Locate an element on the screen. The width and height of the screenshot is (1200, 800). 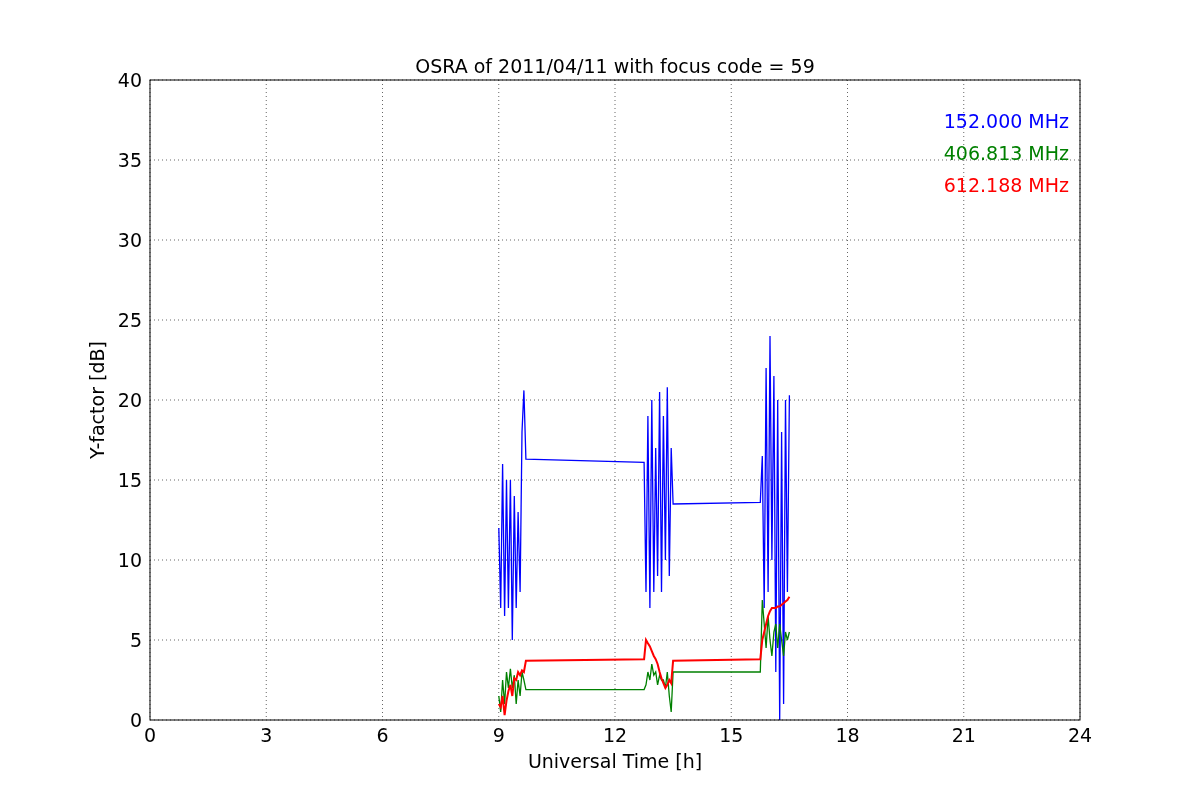
x-axis-label: Universal Time [h] is located at coordinates (615, 761).